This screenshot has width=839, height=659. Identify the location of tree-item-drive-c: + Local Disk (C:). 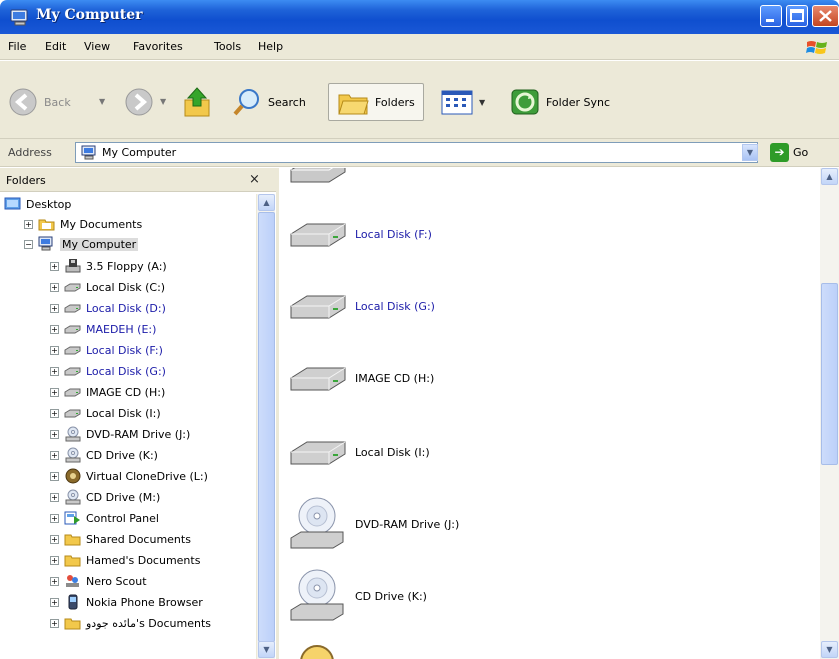
(107, 287).